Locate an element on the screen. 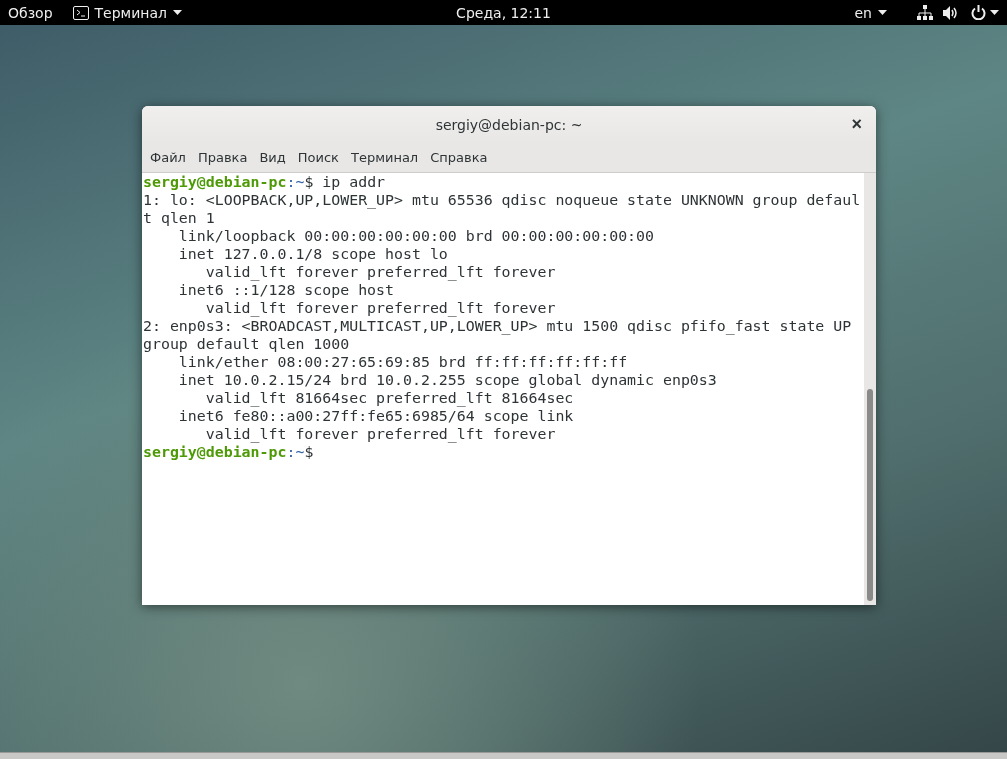 Image resolution: width=1007 pixels, height=759 pixels. output-line: 2: enp0s3: <BROADCAST,MULTICAST,UP,LOWER_UP> mtu 1500 qdisc pfifo_fast state UP is located at coordinates (498, 326).